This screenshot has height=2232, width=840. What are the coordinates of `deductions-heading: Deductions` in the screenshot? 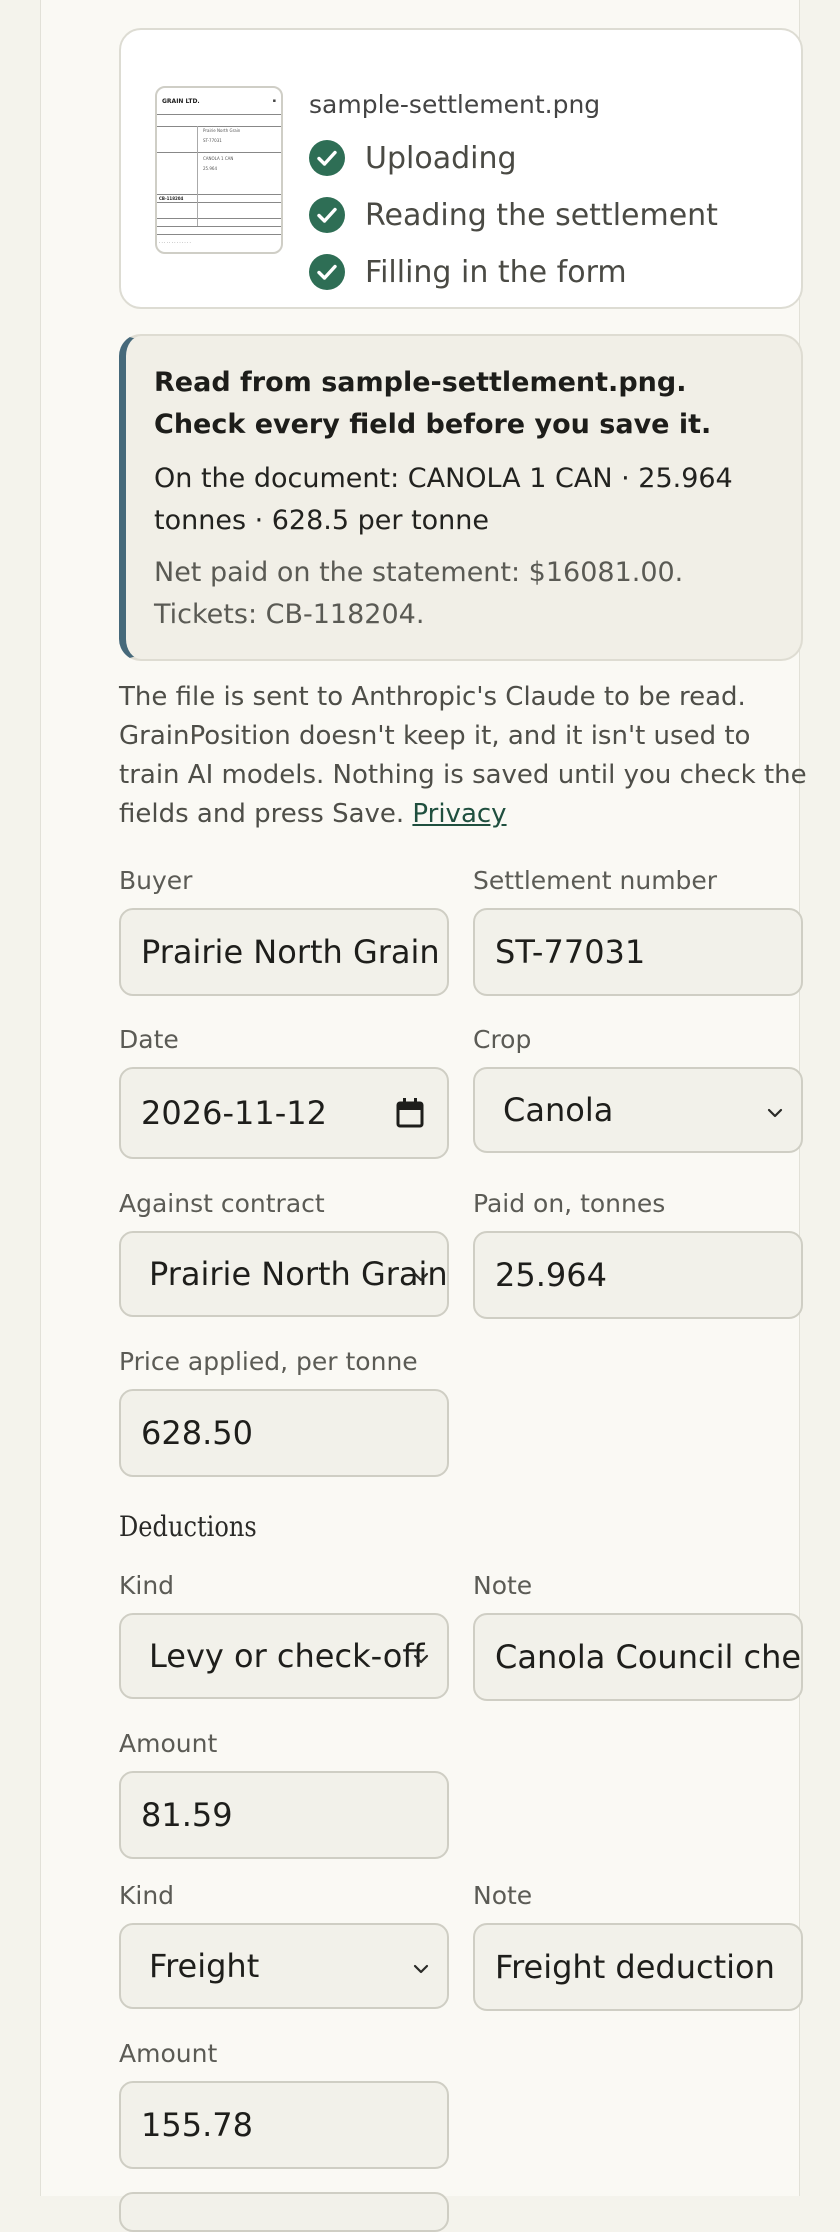 It's located at (188, 1526).